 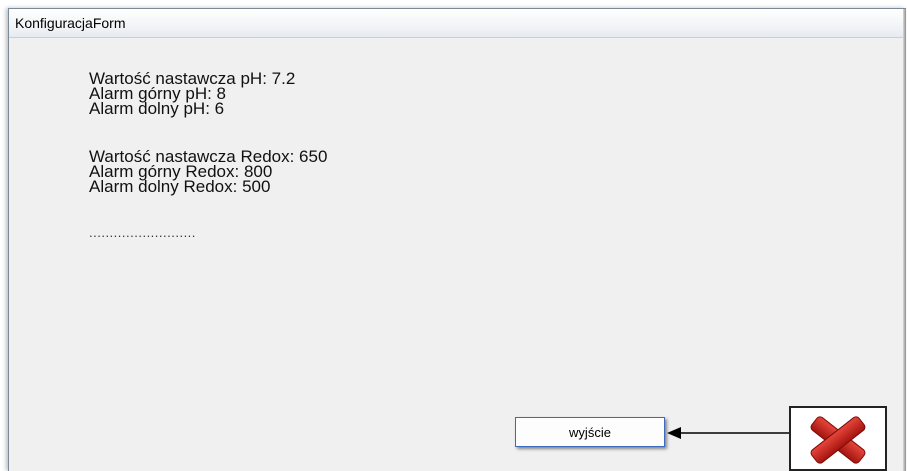 I want to click on title-bar: KonfiguracjaForm, so click(x=457, y=23).